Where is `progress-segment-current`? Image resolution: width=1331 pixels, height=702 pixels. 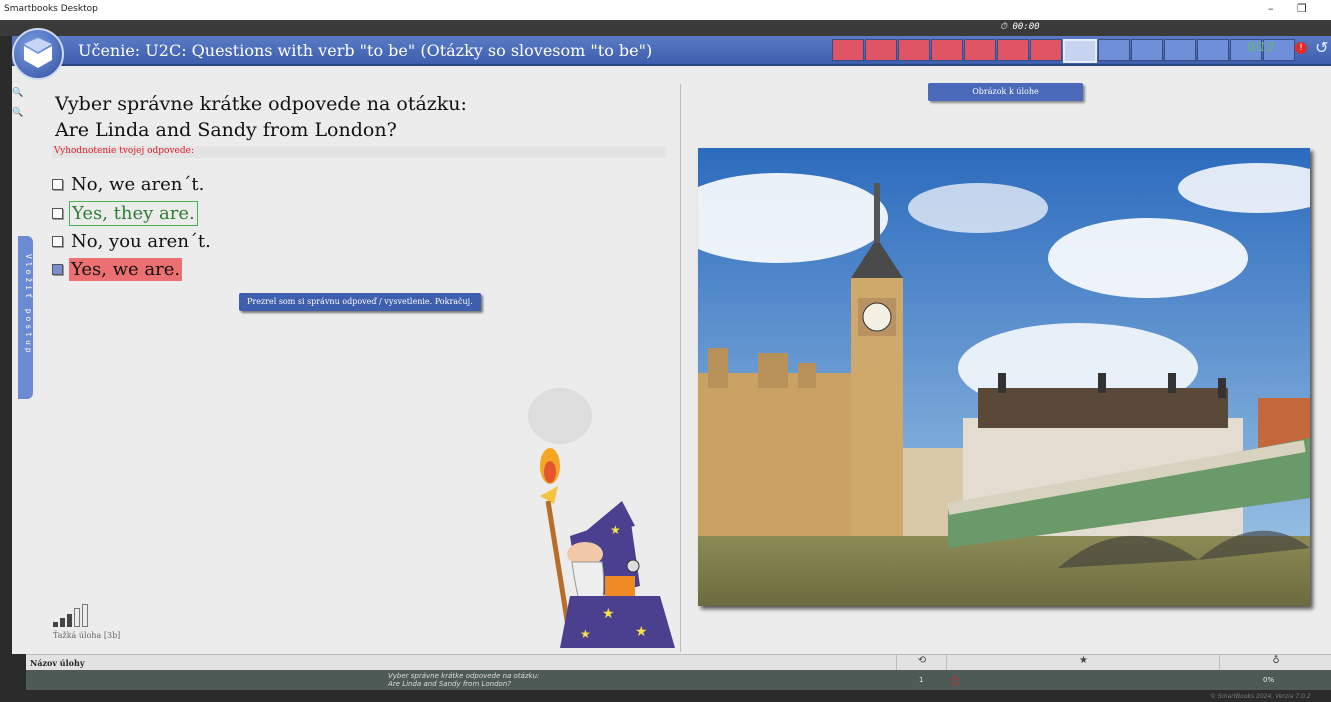
progress-segment-current is located at coordinates (1080, 51).